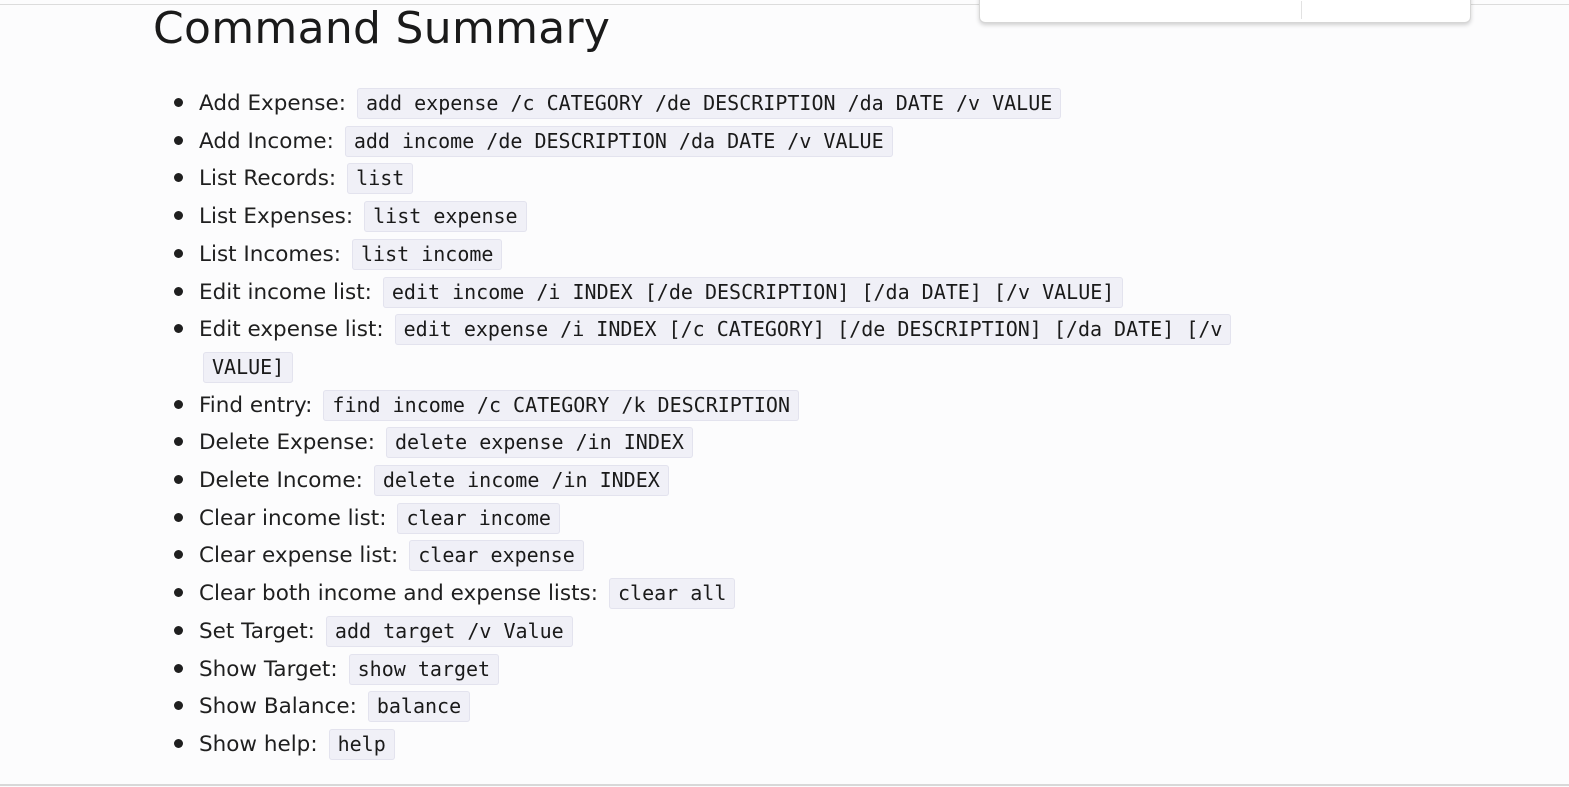 This screenshot has height=787, width=1569. I want to click on command-label: Delete Income:, so click(281, 481).